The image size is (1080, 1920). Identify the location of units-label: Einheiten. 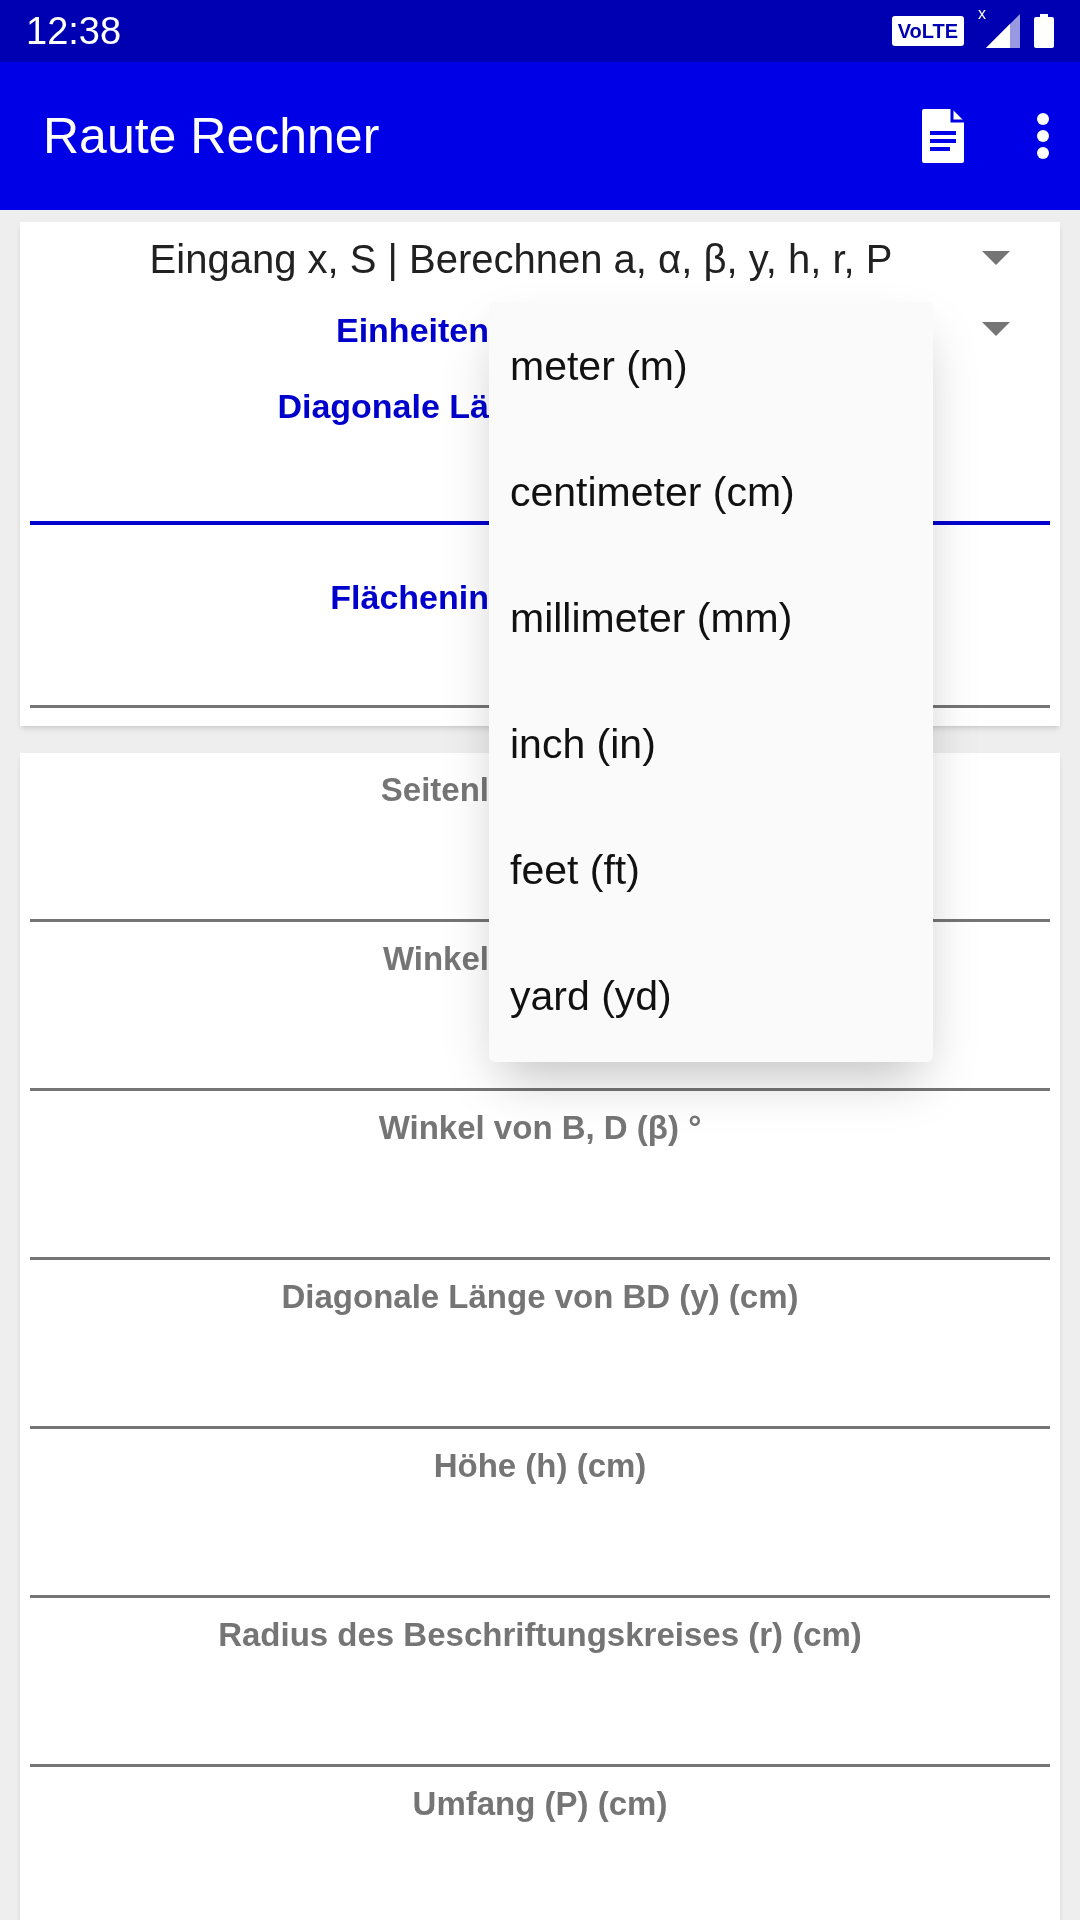
(412, 330).